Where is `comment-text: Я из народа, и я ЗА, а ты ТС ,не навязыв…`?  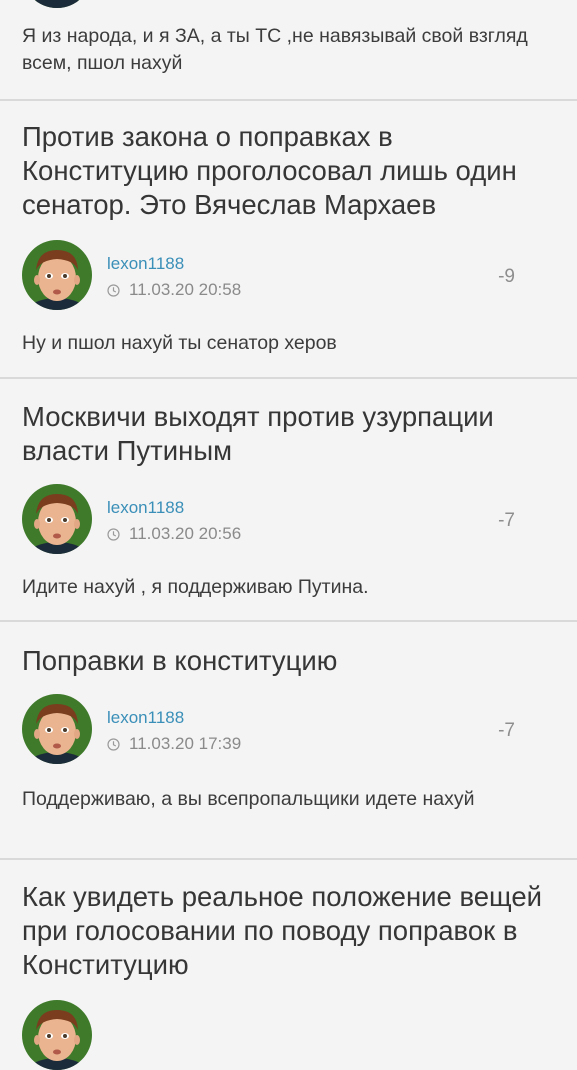
comment-text: Я из народа, и я ЗА, а ты ТС ,не навязыв… is located at coordinates (275, 49).